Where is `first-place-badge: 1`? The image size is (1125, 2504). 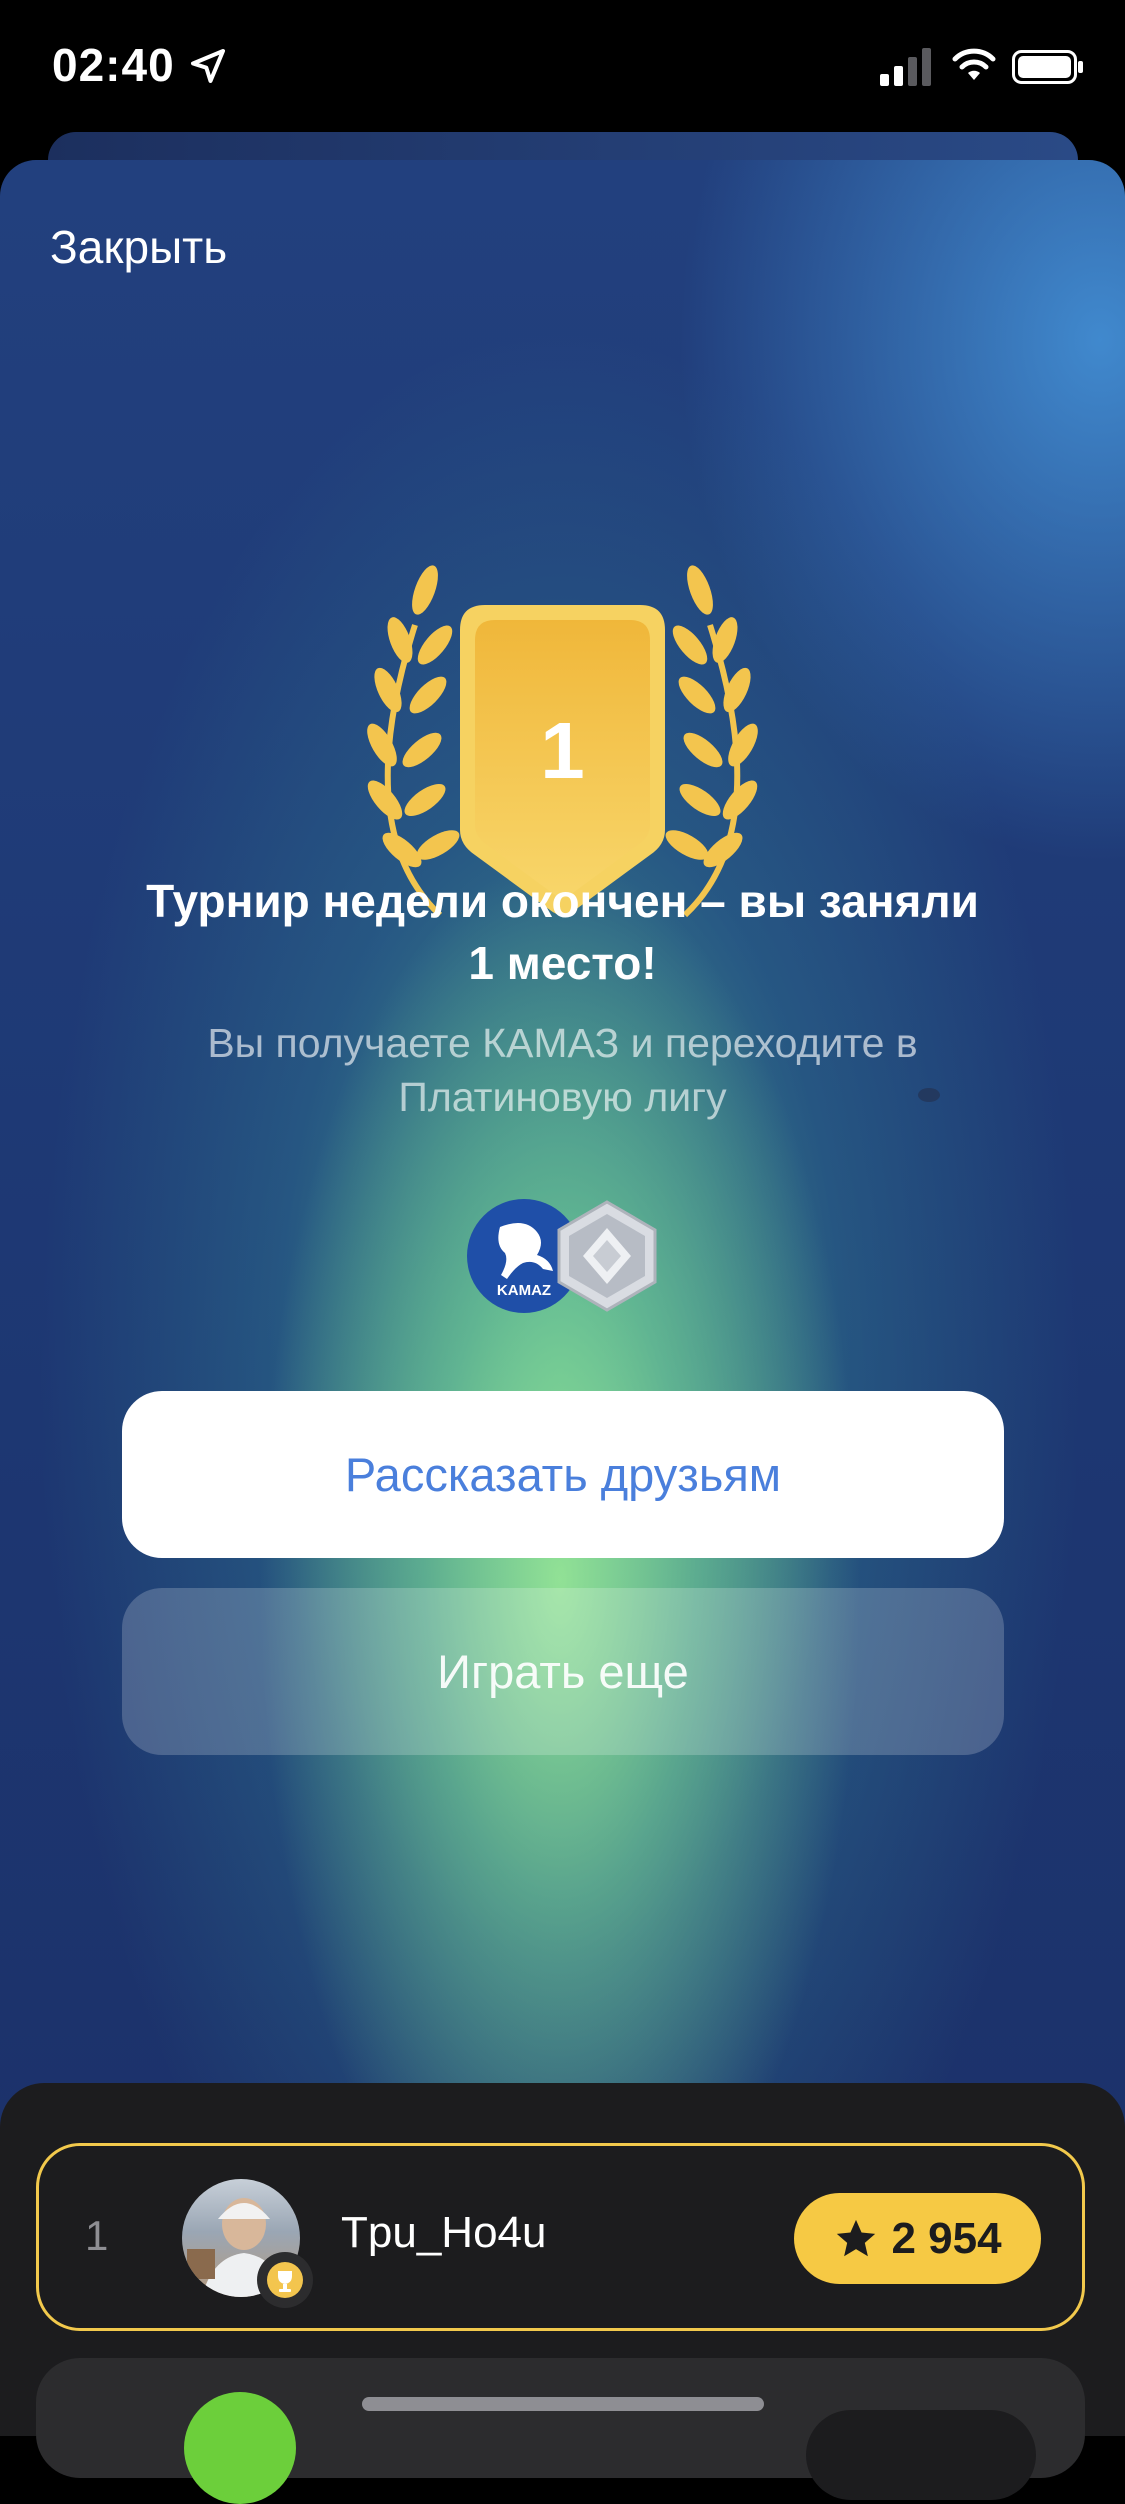
first-place-badge: 1 is located at coordinates (562, 685).